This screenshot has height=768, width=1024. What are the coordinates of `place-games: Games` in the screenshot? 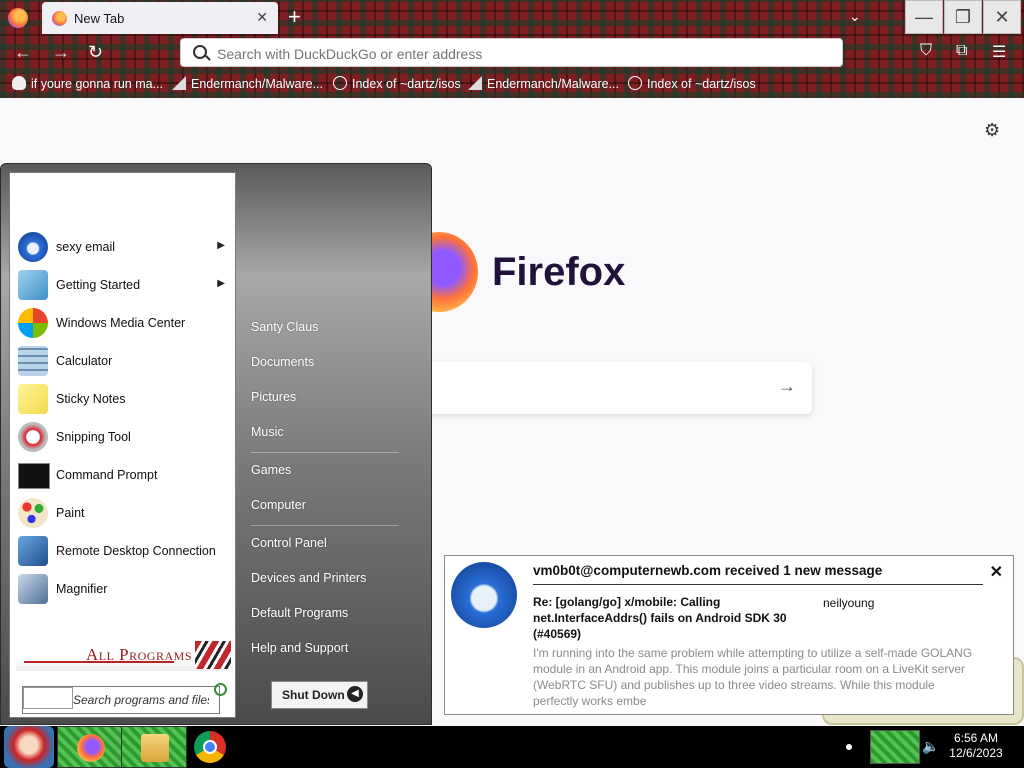 It's located at (271, 470).